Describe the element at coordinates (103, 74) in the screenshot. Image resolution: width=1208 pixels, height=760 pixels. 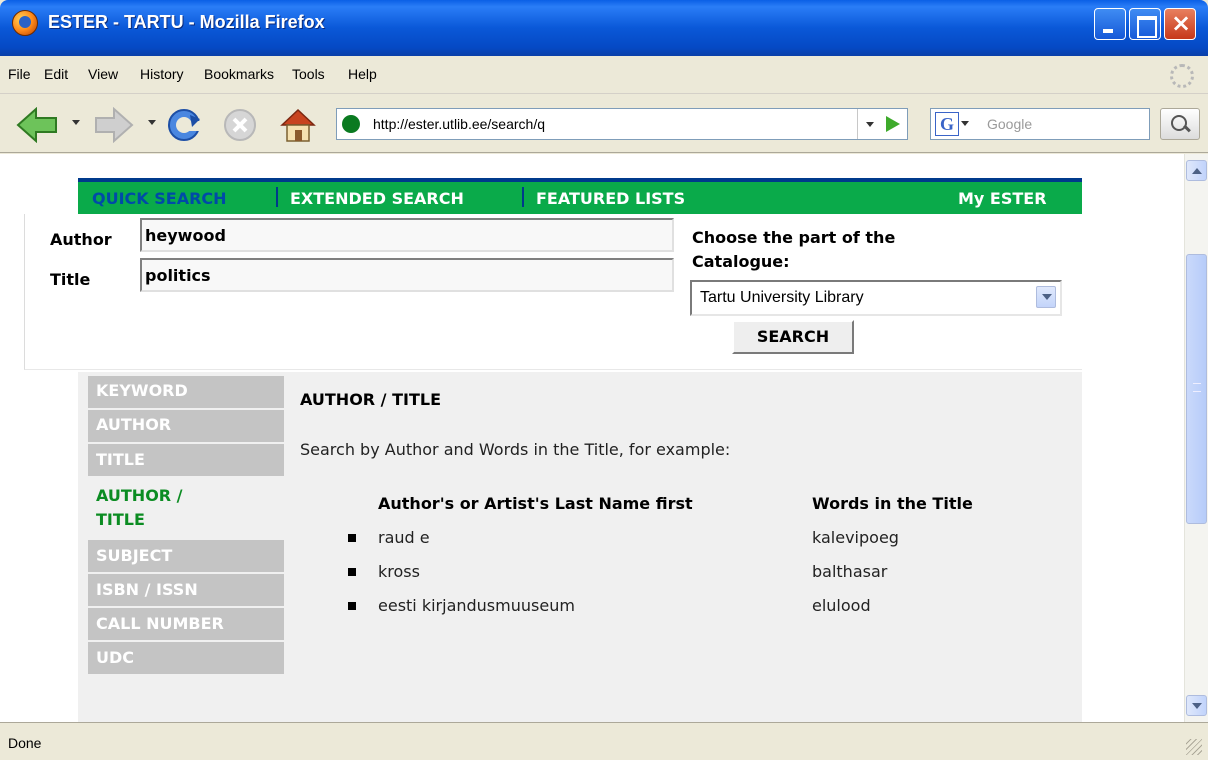
I see `menu-view: View` at that location.